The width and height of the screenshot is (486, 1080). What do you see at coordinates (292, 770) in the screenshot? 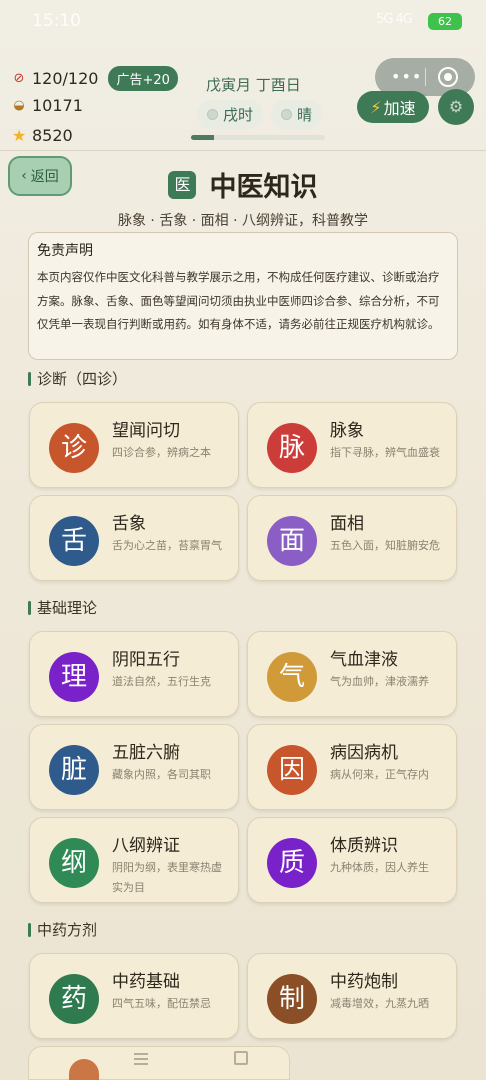
I see `glyph-circle: 因` at bounding box center [292, 770].